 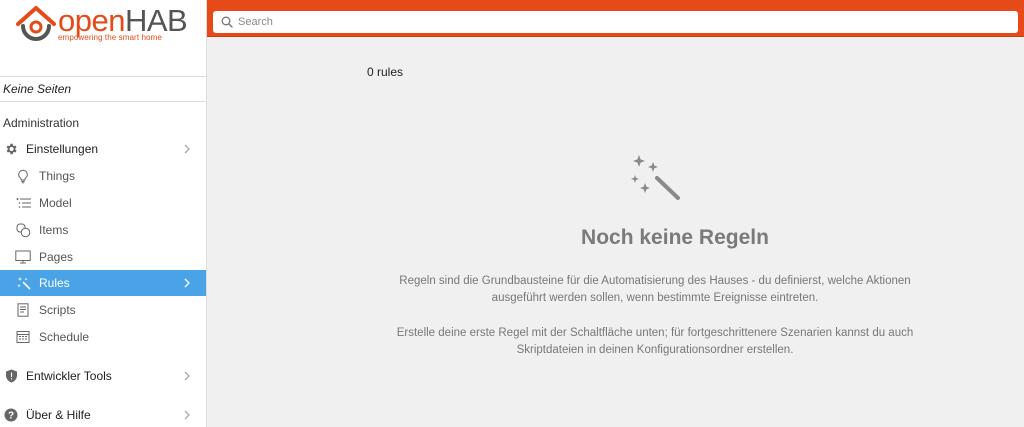 I want to click on sidebar-item-model: Model, so click(x=103, y=203).